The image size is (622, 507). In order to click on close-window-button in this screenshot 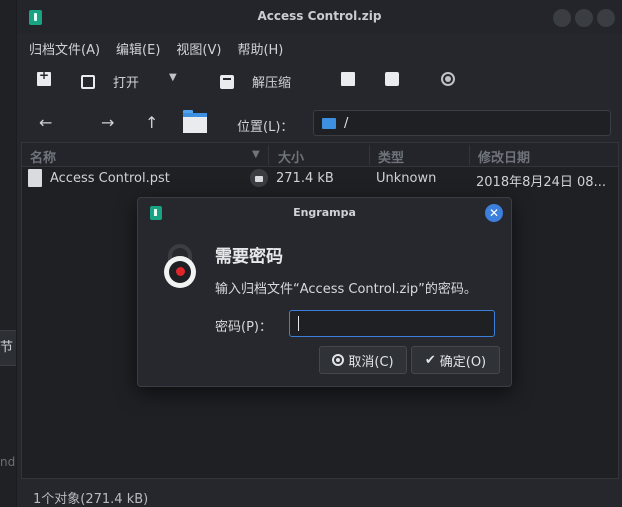, I will do `click(606, 18)`.